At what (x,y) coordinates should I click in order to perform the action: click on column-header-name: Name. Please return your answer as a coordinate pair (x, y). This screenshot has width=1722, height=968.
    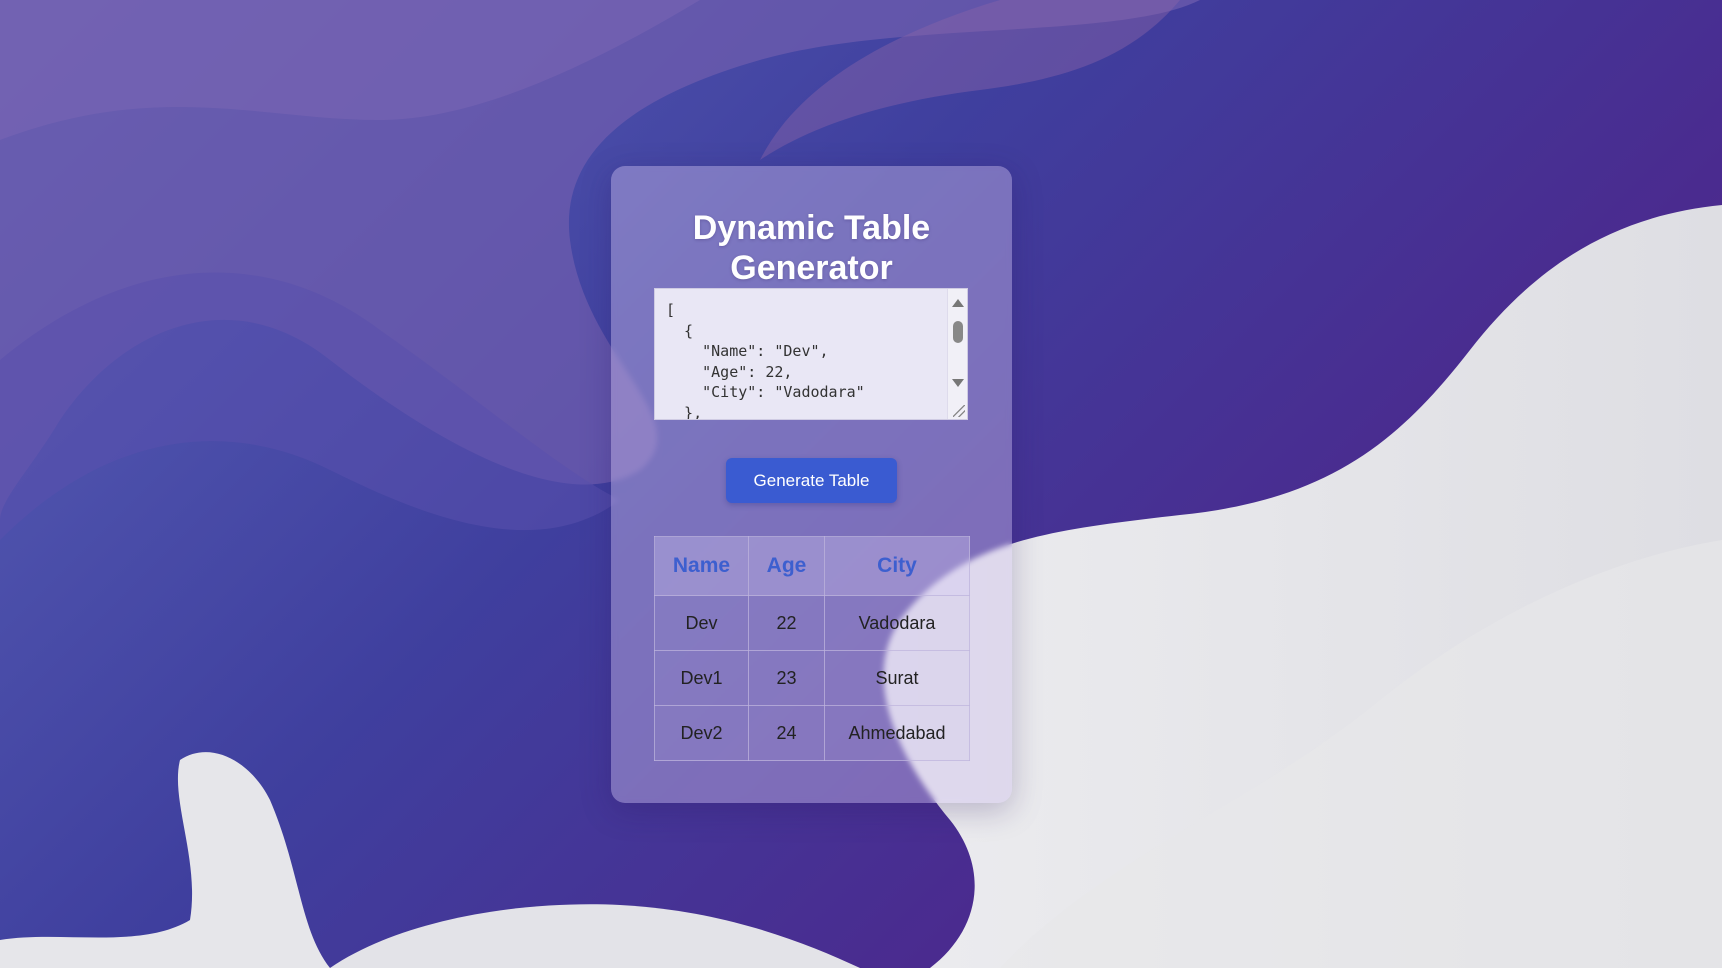
    Looking at the image, I should click on (701, 566).